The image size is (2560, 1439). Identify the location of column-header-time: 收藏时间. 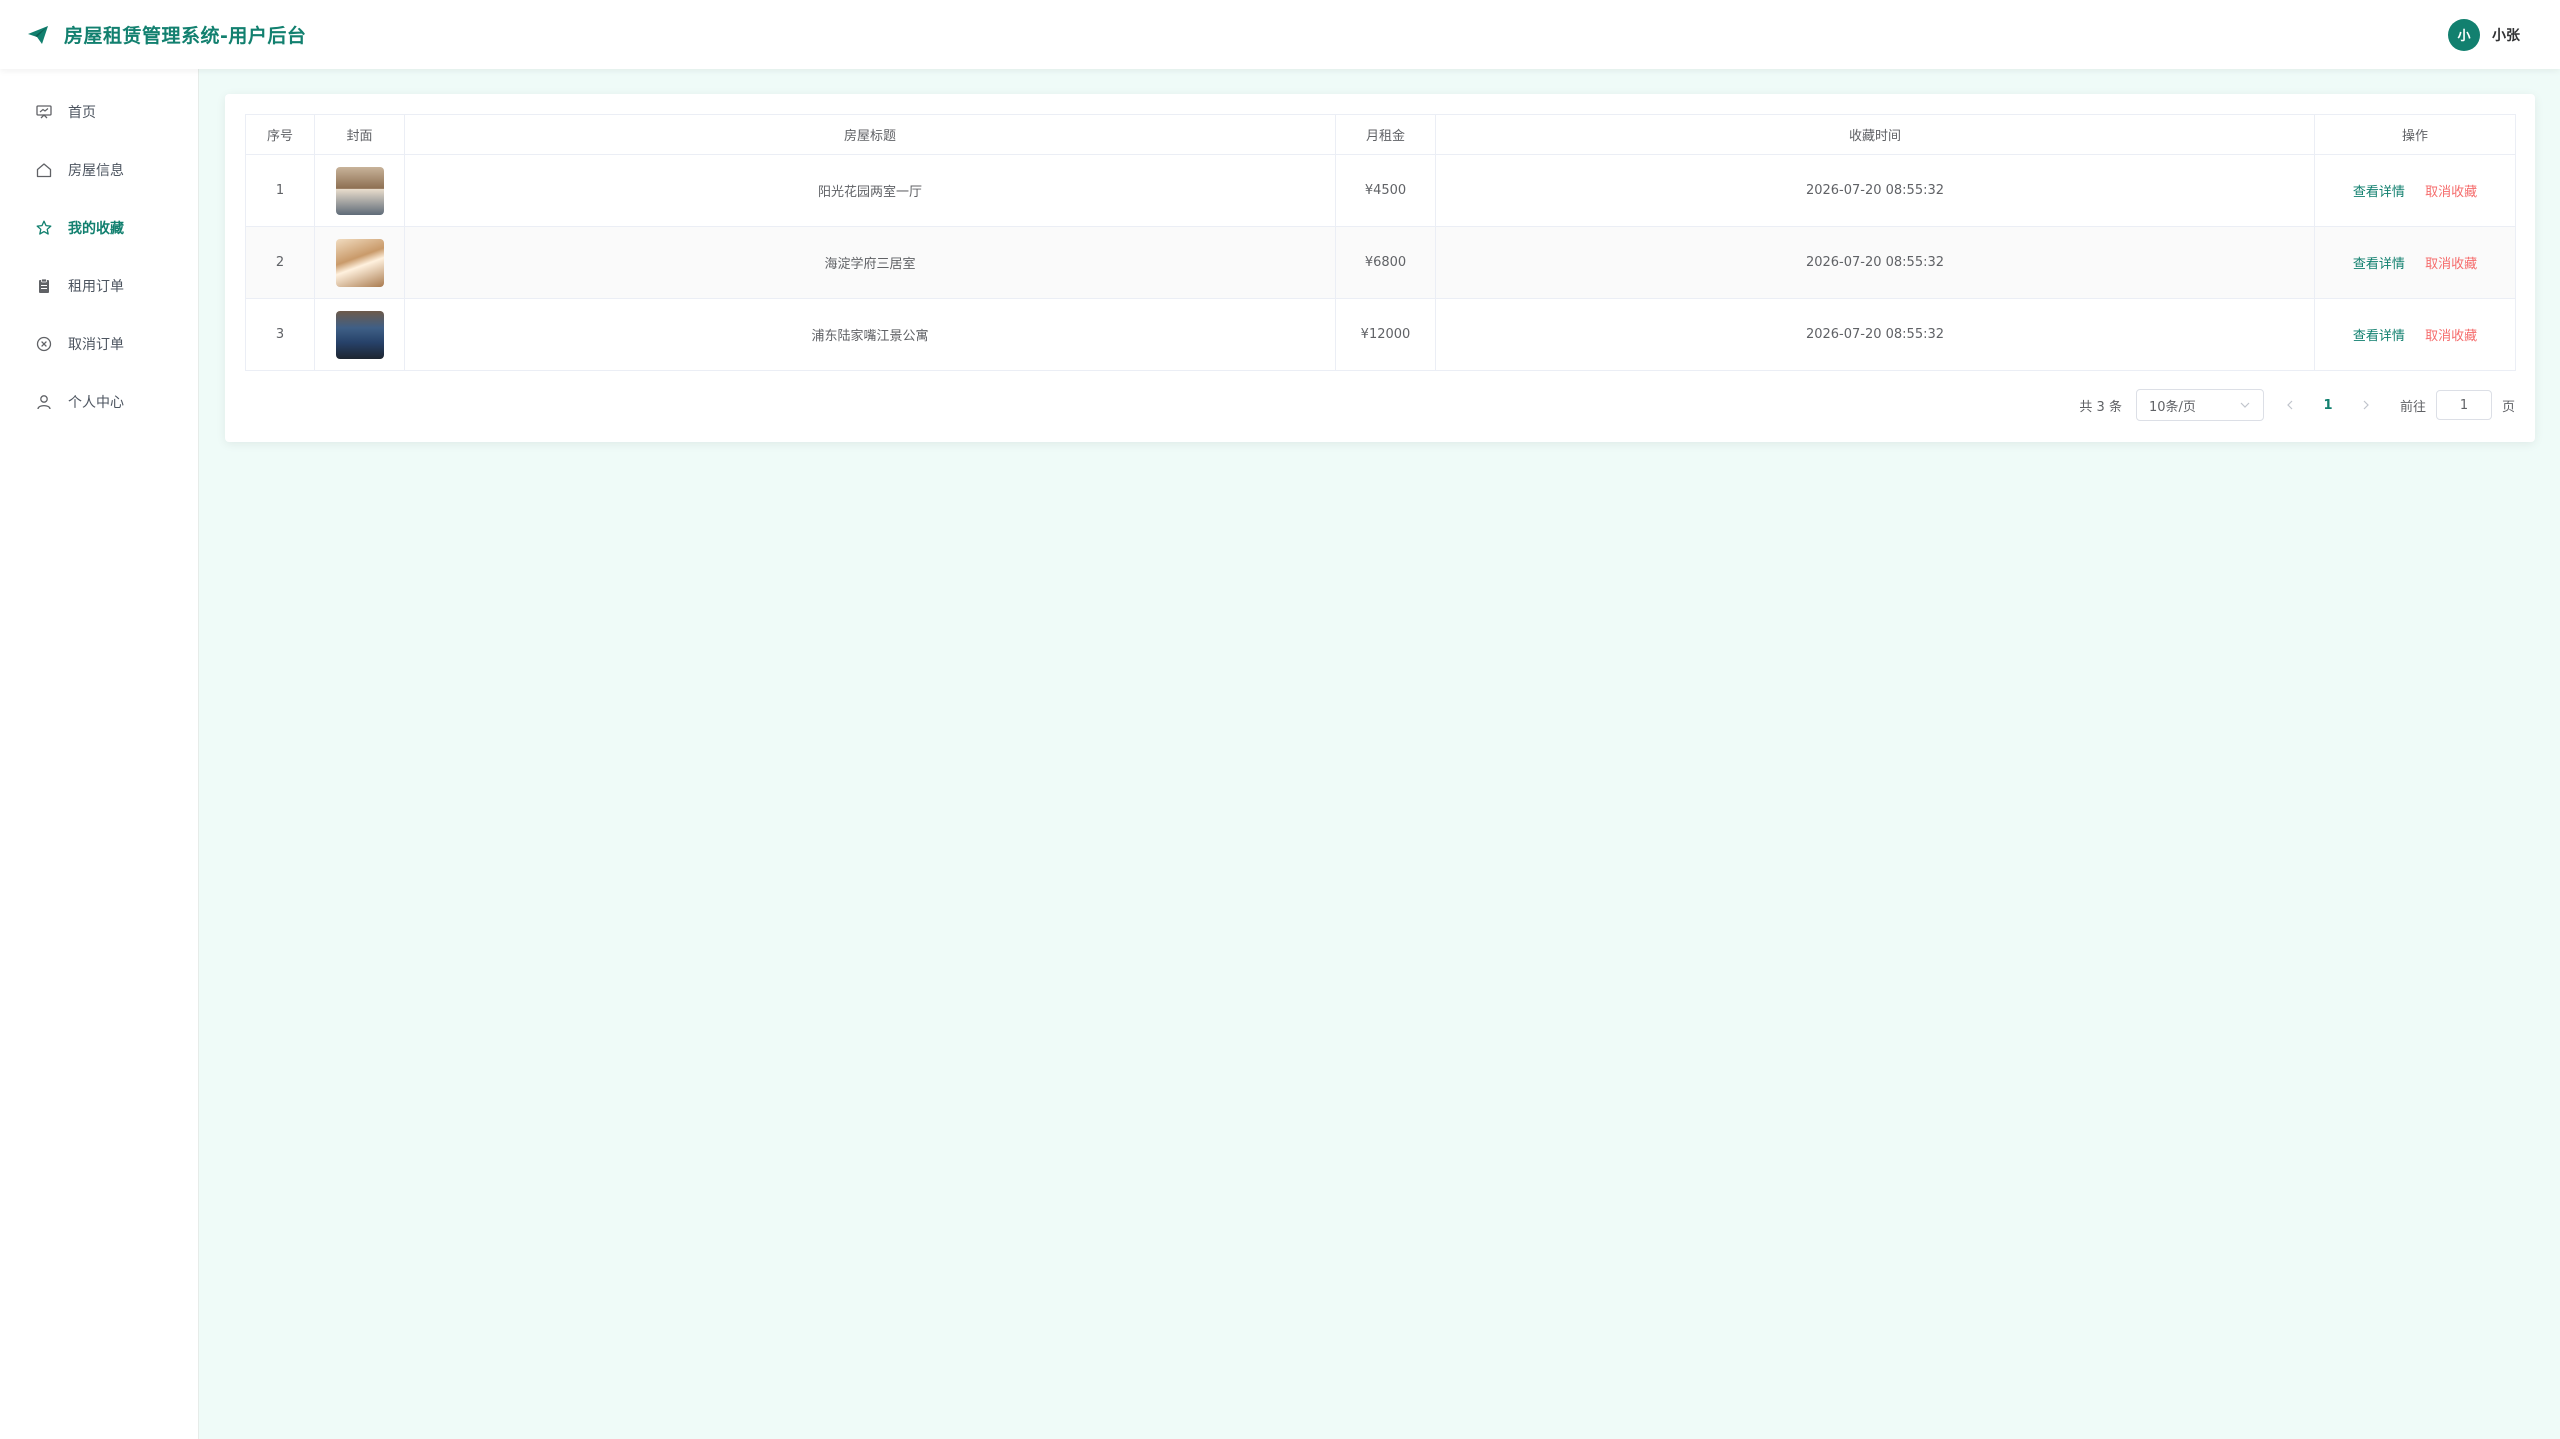
(1875, 134).